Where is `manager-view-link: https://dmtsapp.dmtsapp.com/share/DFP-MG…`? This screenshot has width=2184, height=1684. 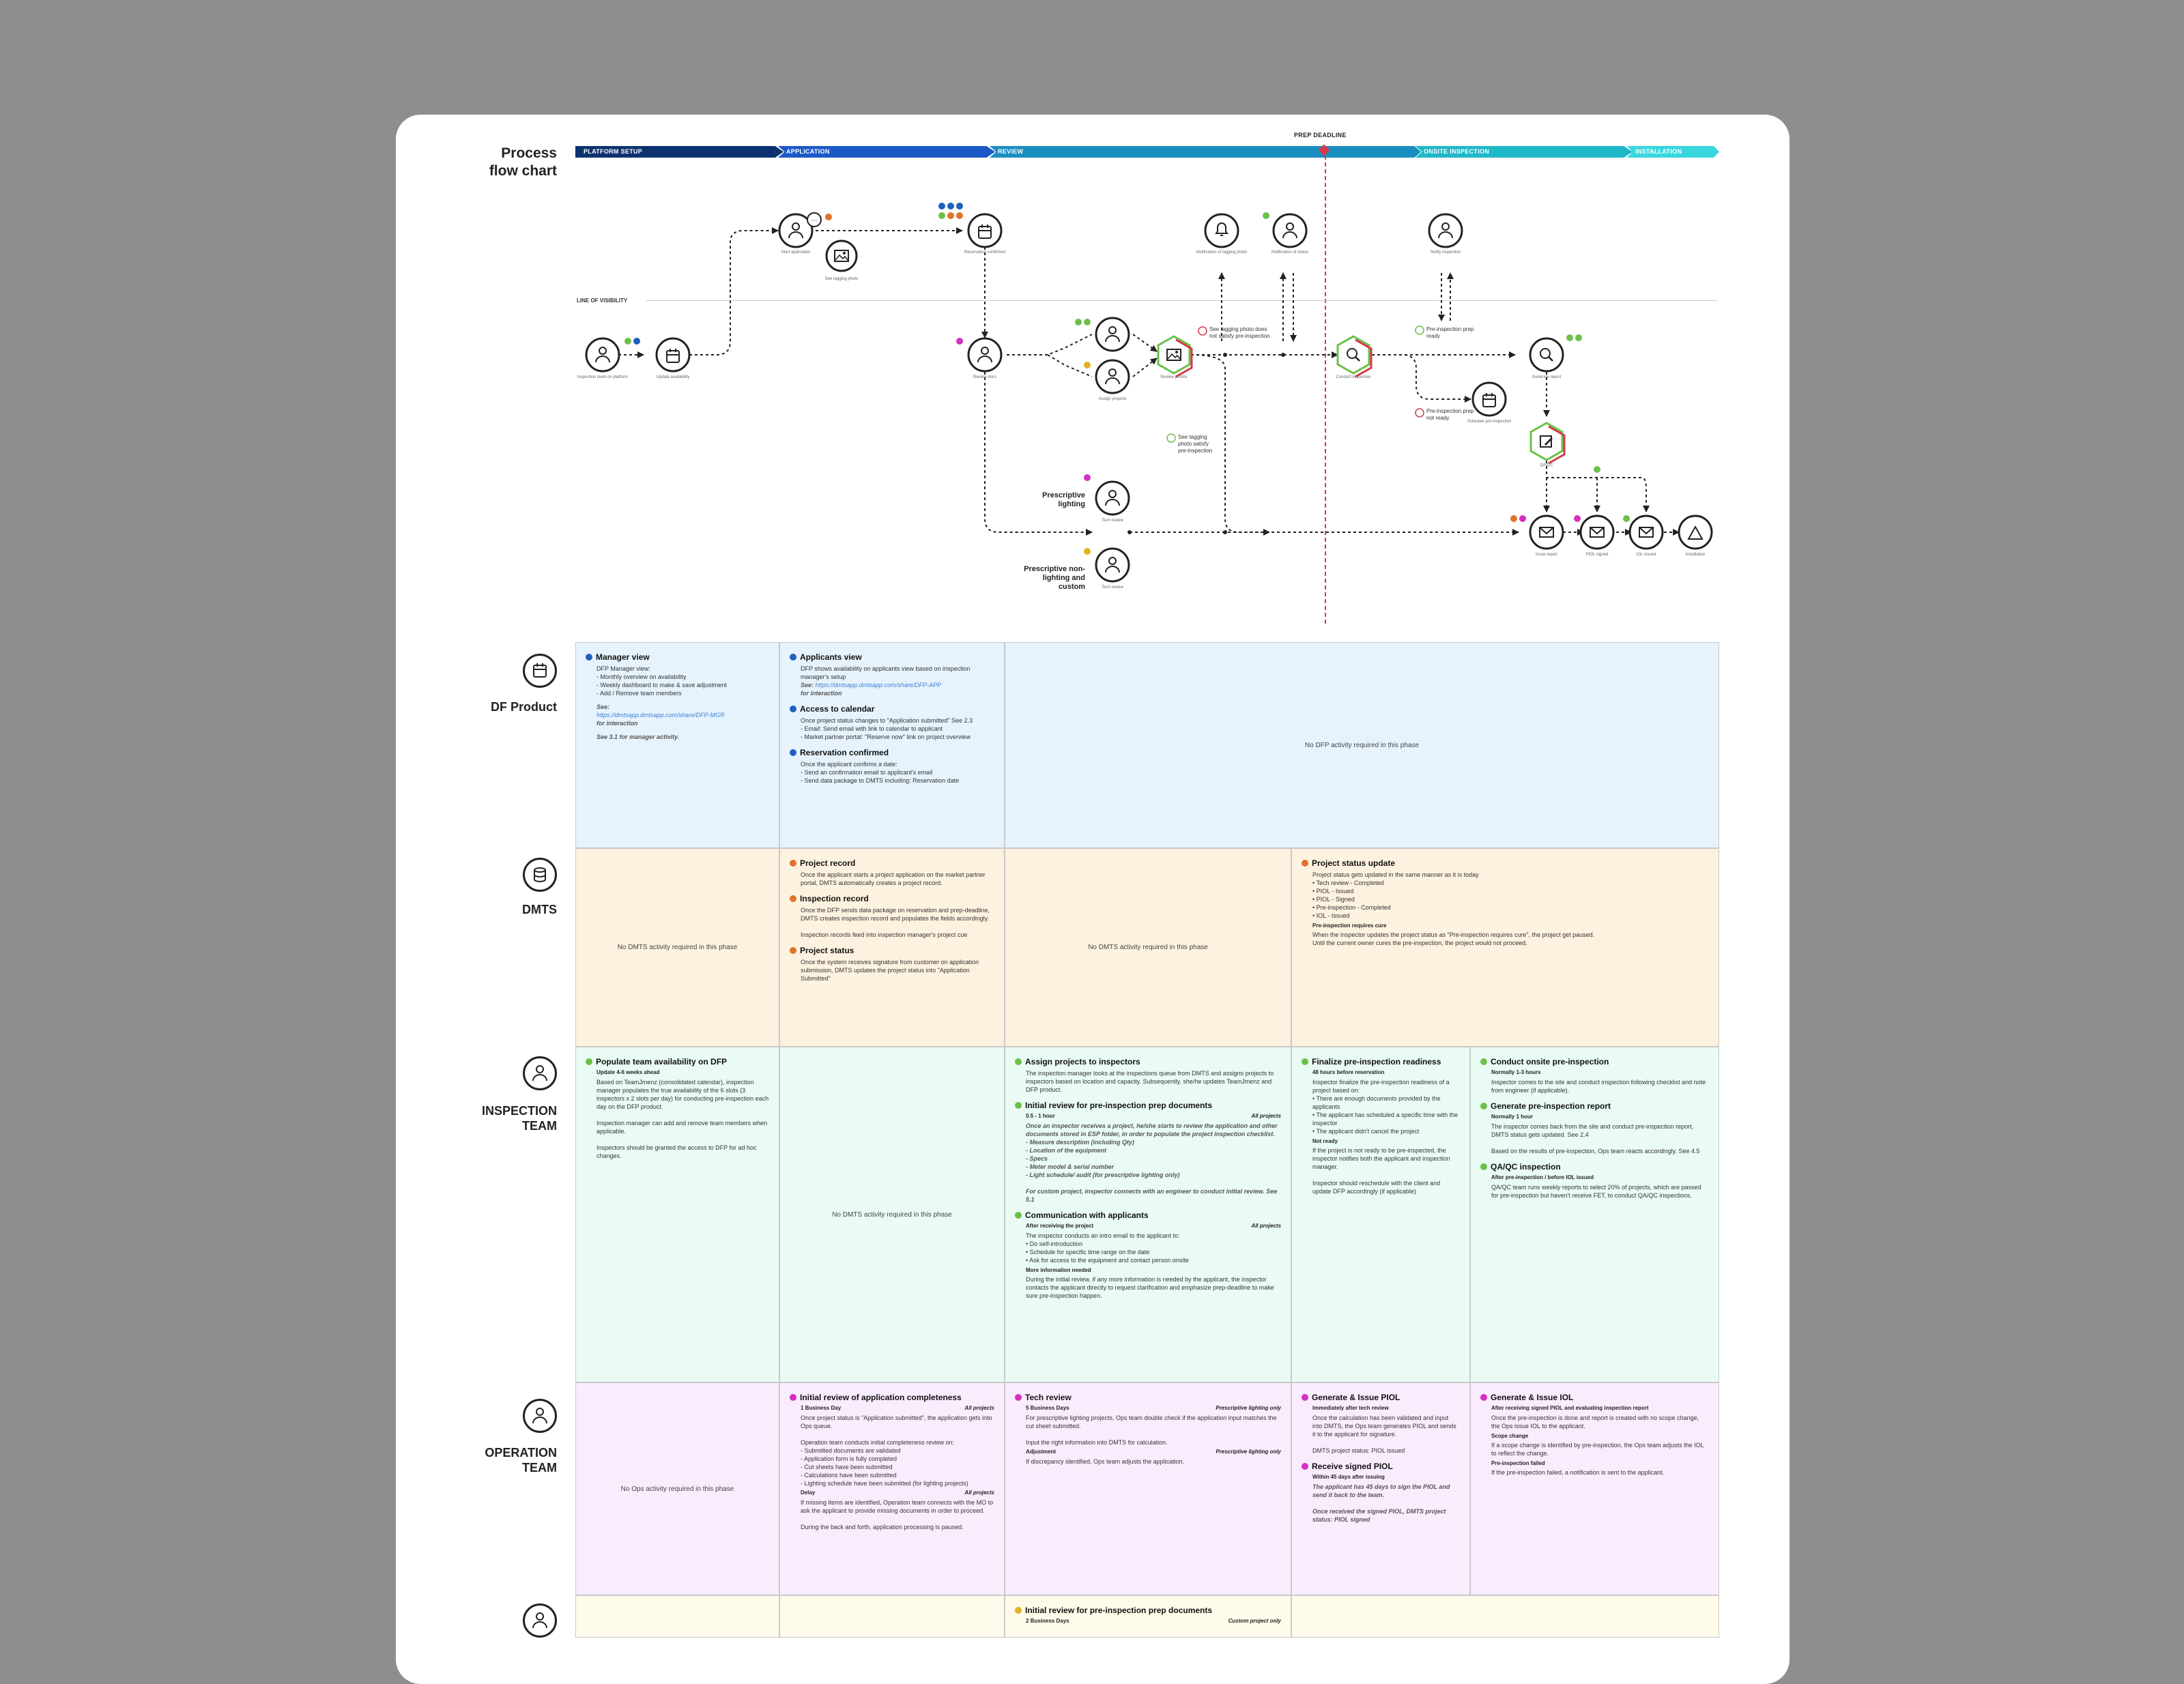
manager-view-link: https://dmtsapp.dmtsapp.com/share/DFP-MG… is located at coordinates (661, 715).